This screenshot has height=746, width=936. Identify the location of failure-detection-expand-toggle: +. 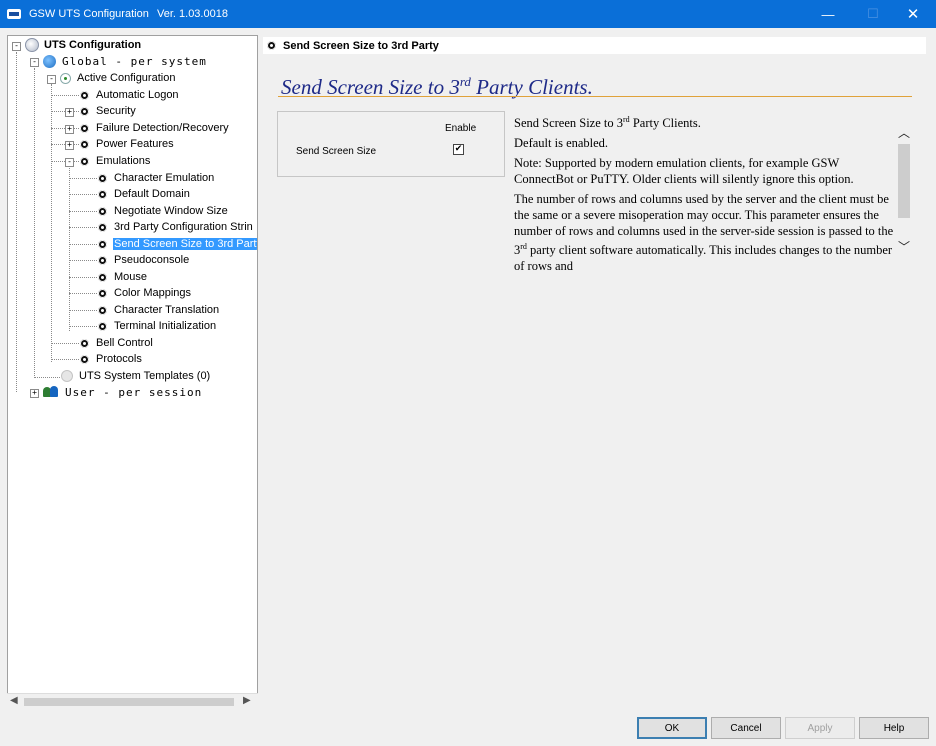
(69, 129).